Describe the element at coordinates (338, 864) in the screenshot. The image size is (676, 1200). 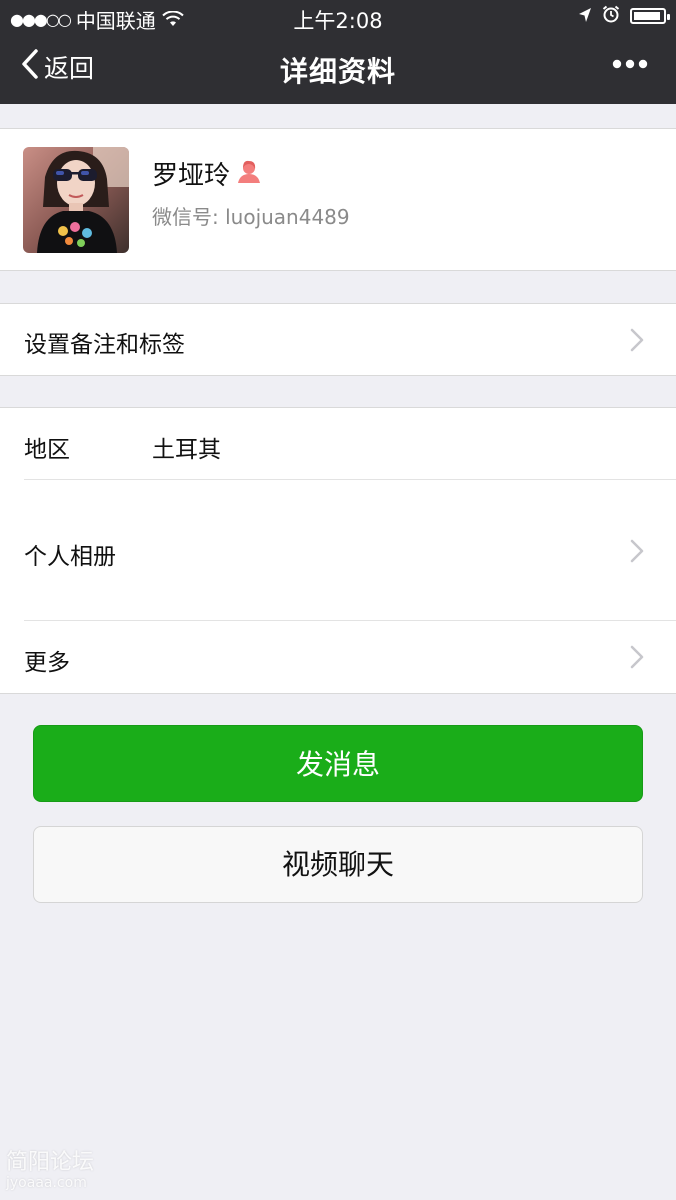
I see `video-chat-button: 视频聊天` at that location.